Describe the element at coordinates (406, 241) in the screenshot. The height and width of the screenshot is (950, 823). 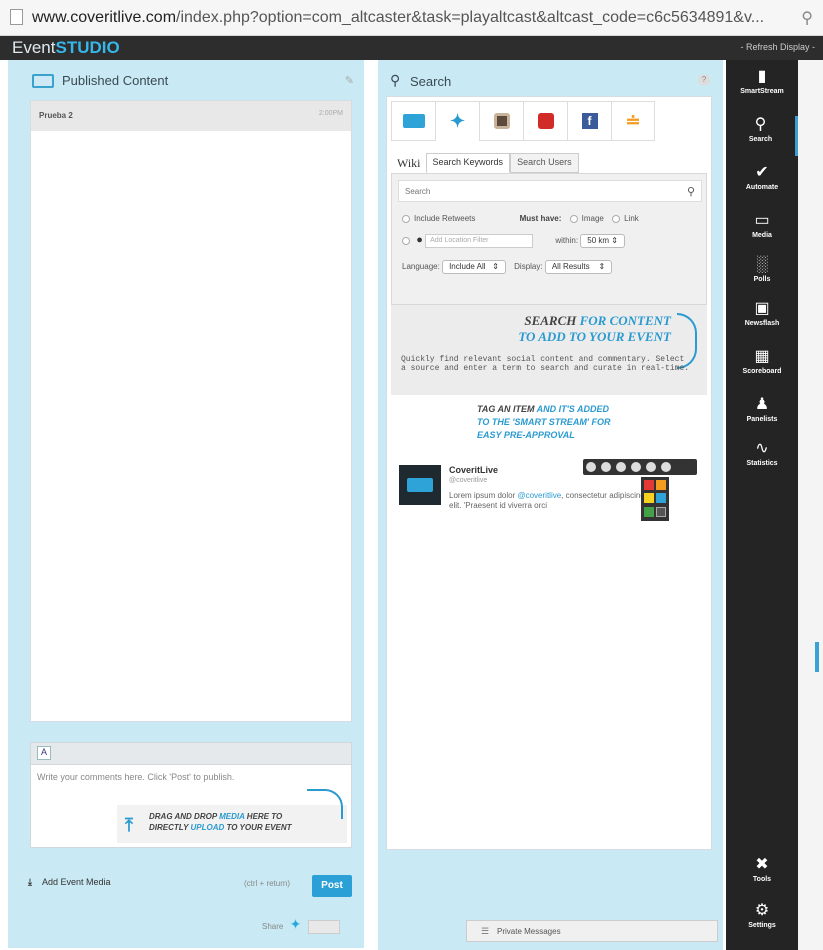
I see `location-checkbox` at that location.